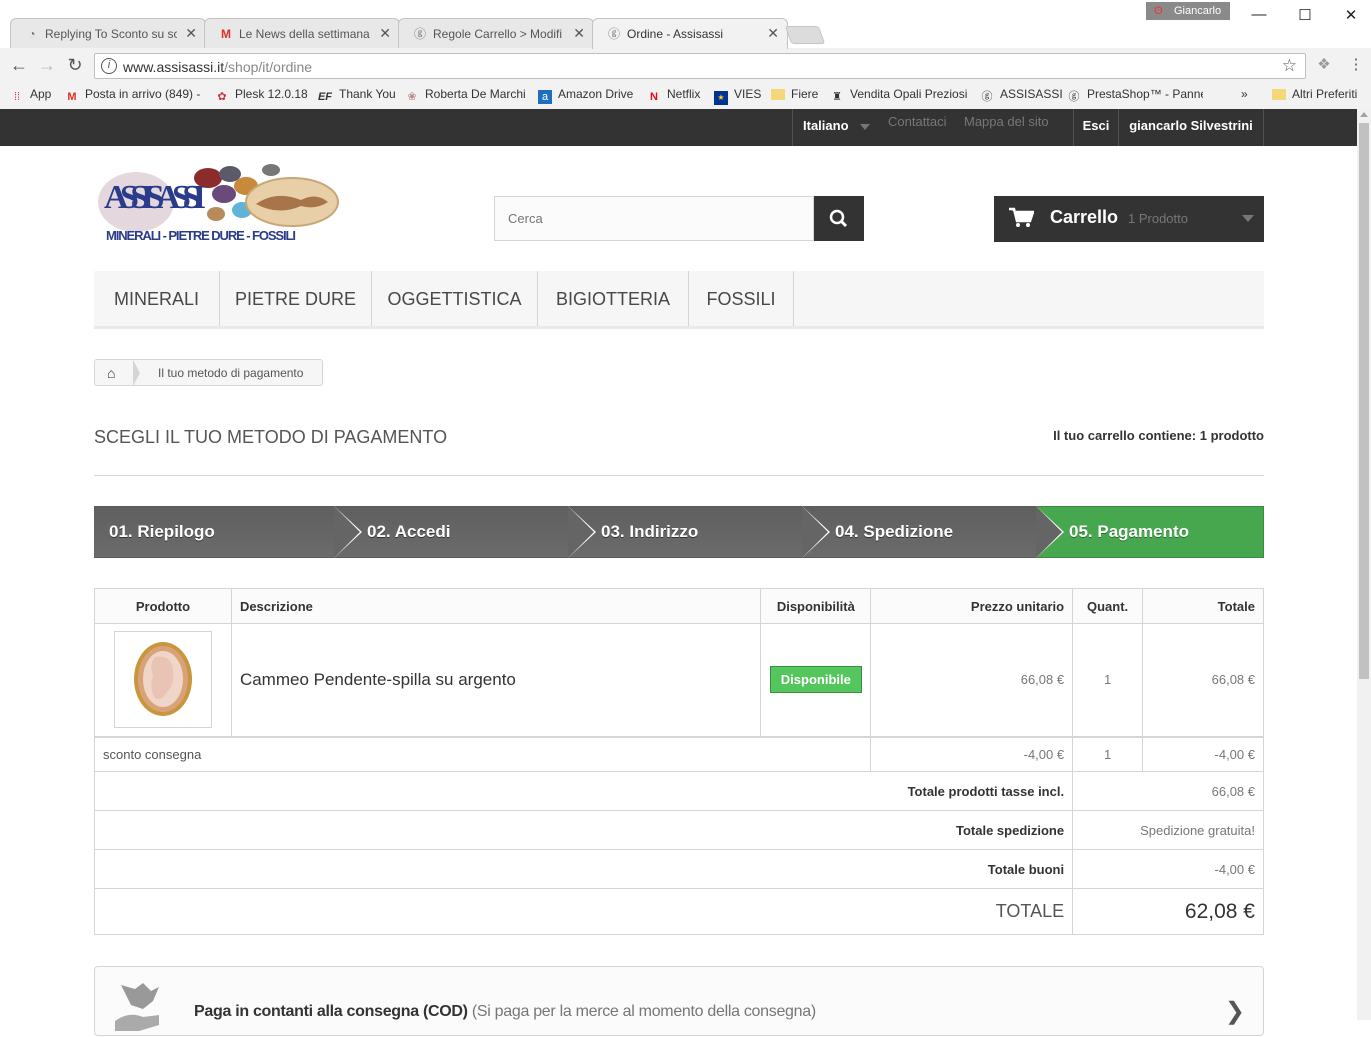  I want to click on menu-item-bigiotteria: BIGIOTTERIA, so click(613, 298).